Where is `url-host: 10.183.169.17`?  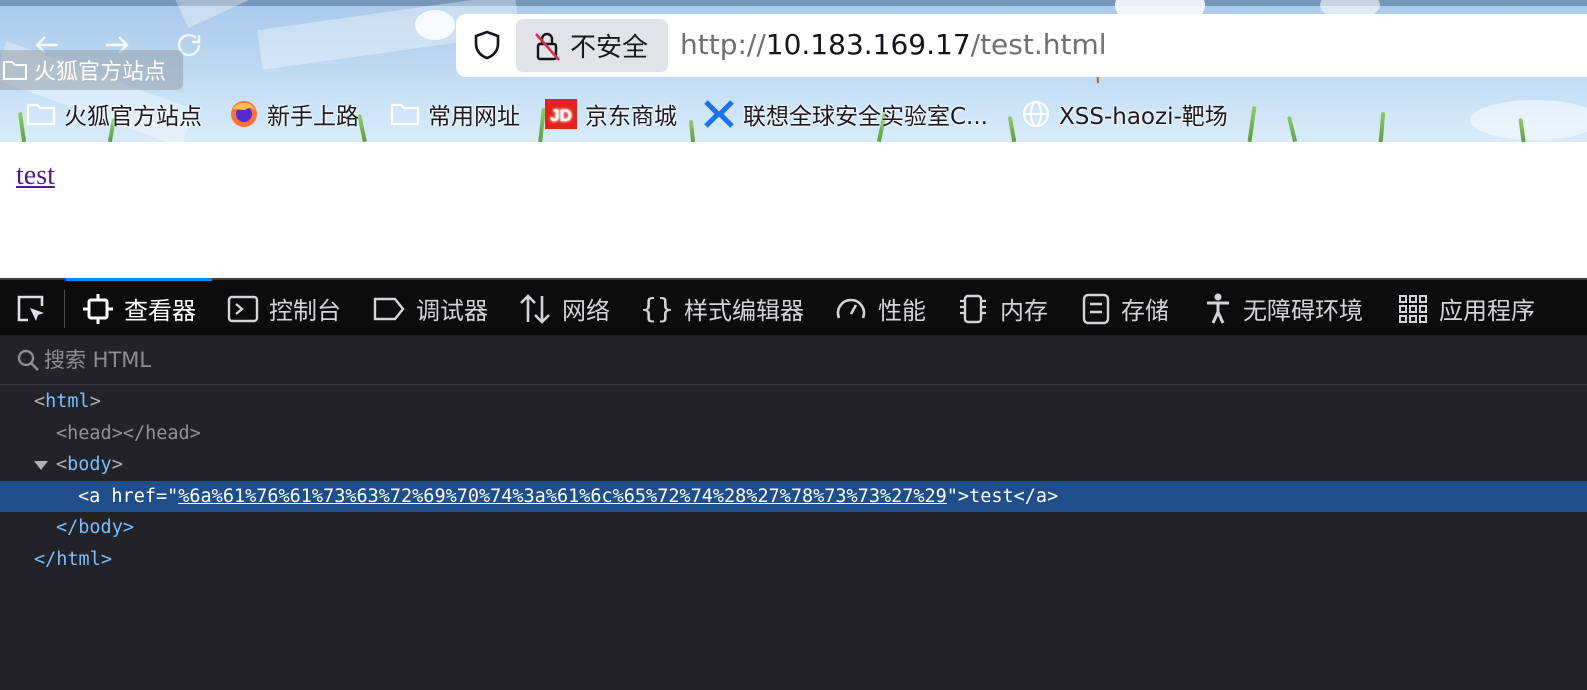
url-host: 10.183.169.17 is located at coordinates (868, 44).